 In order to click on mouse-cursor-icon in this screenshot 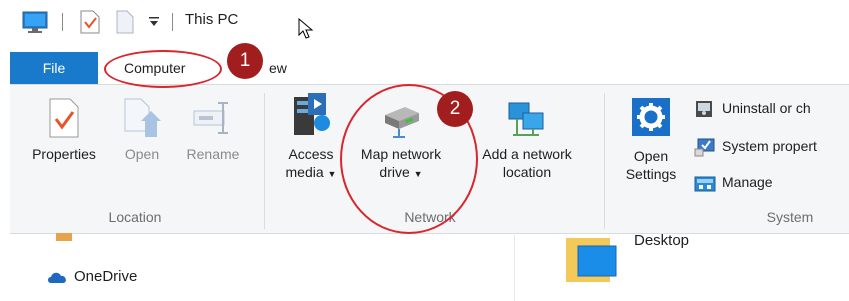, I will do `click(306, 30)`.